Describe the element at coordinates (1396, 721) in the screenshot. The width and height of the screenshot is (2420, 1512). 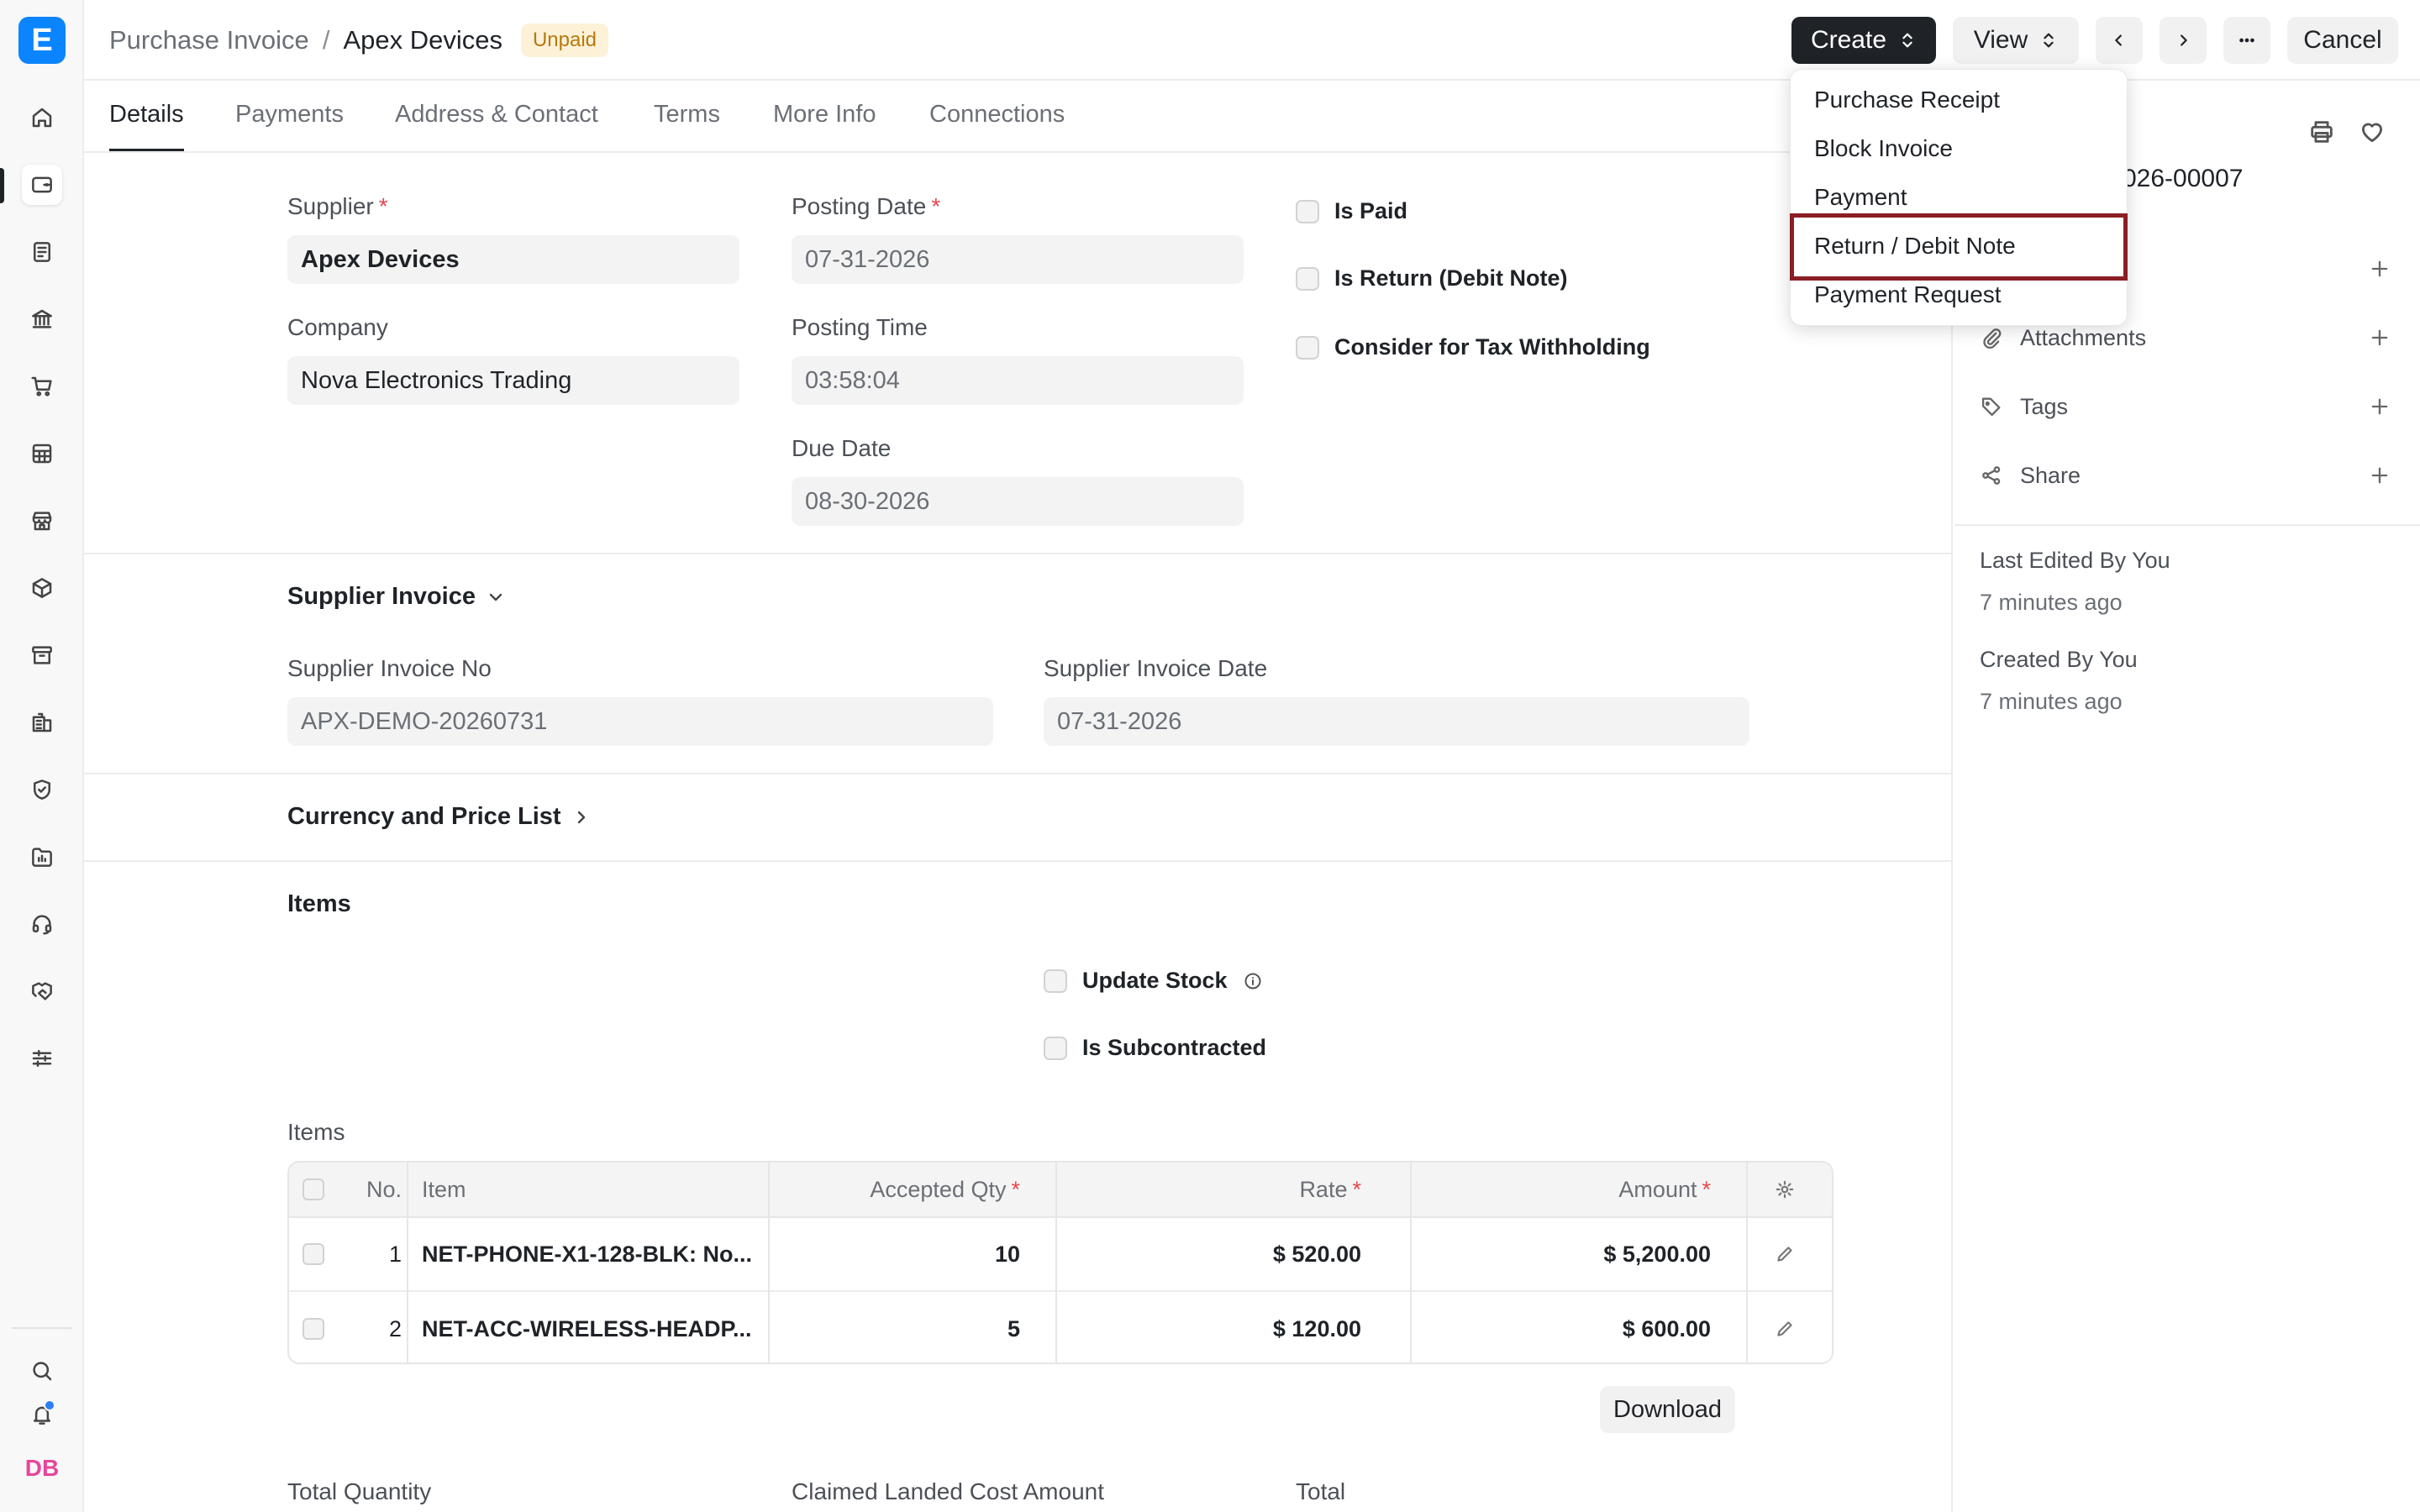
I see `supplier-invoice-date-field: 07-31-2026` at that location.